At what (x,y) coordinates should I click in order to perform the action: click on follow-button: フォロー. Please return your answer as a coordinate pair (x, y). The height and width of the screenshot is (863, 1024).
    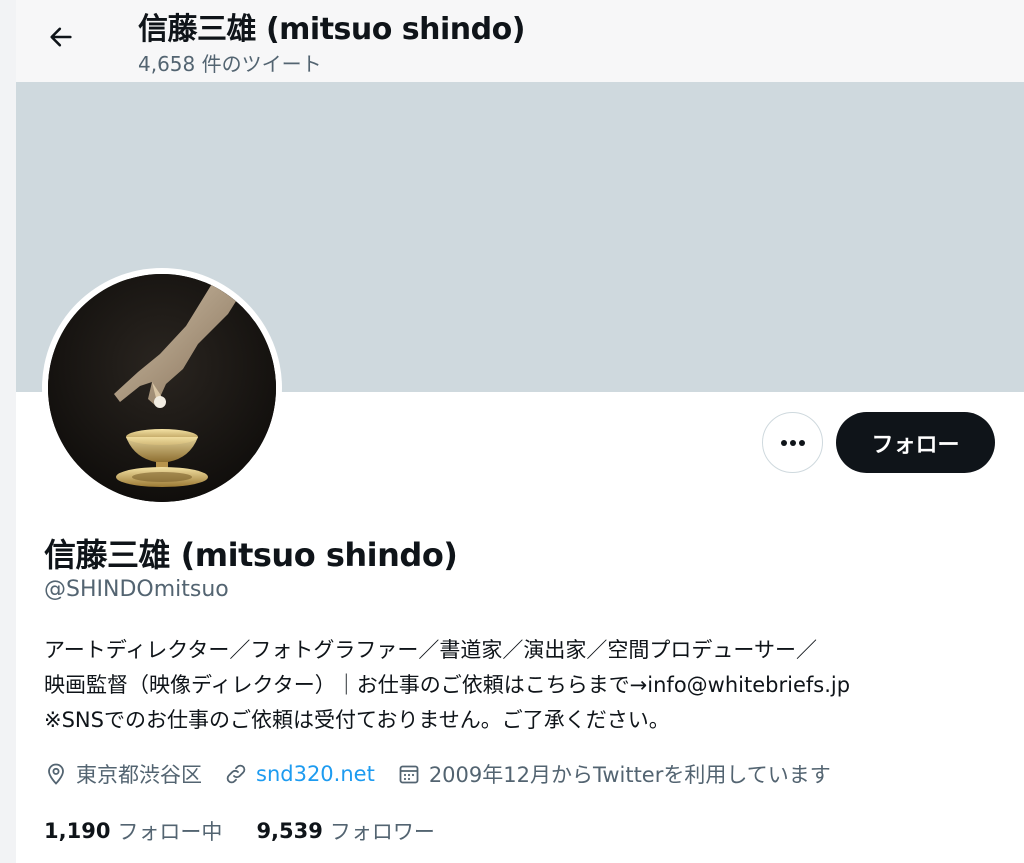
    Looking at the image, I should click on (915, 442).